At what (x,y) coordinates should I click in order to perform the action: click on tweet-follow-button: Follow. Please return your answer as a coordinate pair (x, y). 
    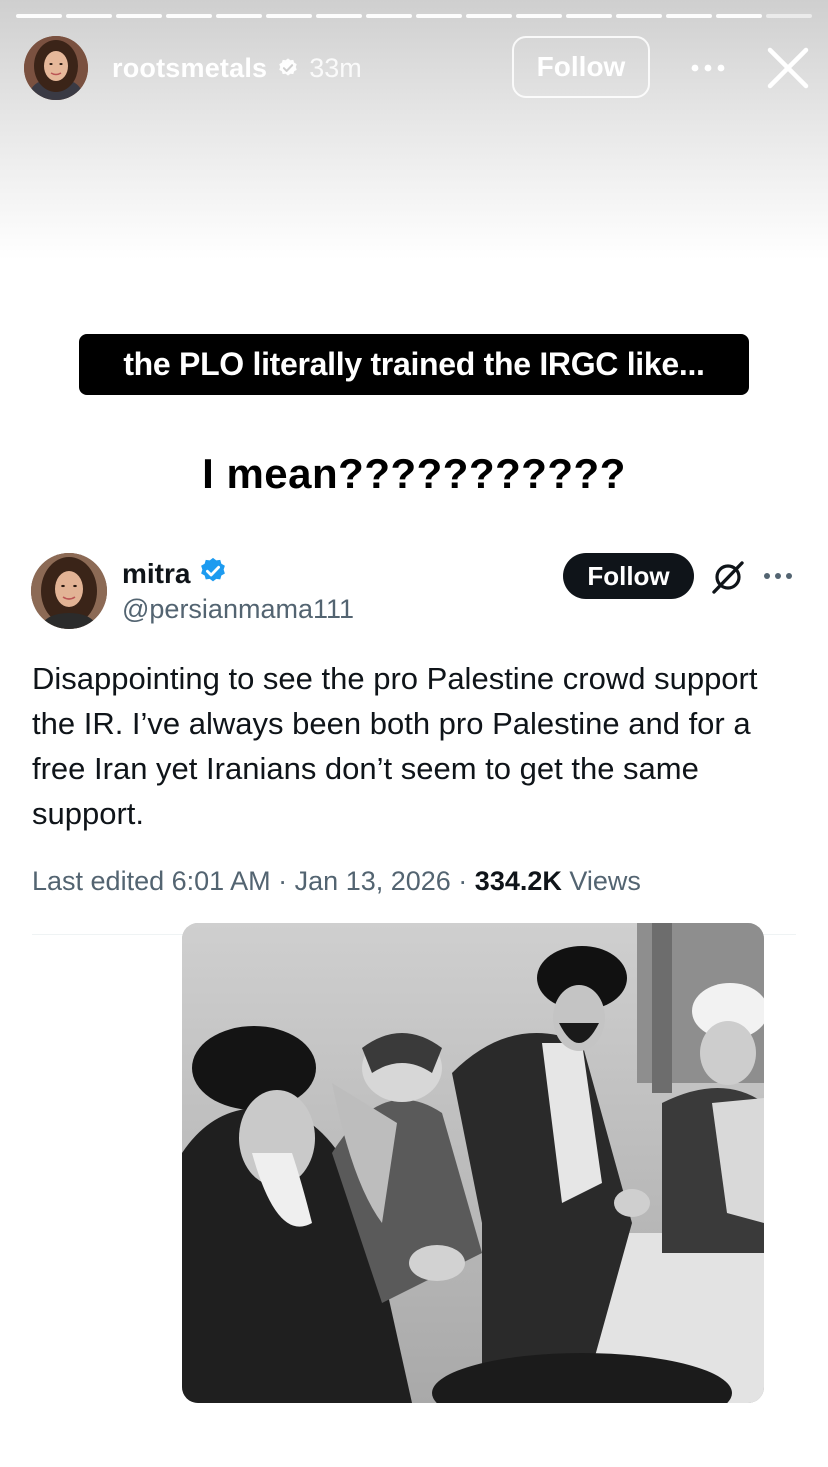
    Looking at the image, I should click on (628, 576).